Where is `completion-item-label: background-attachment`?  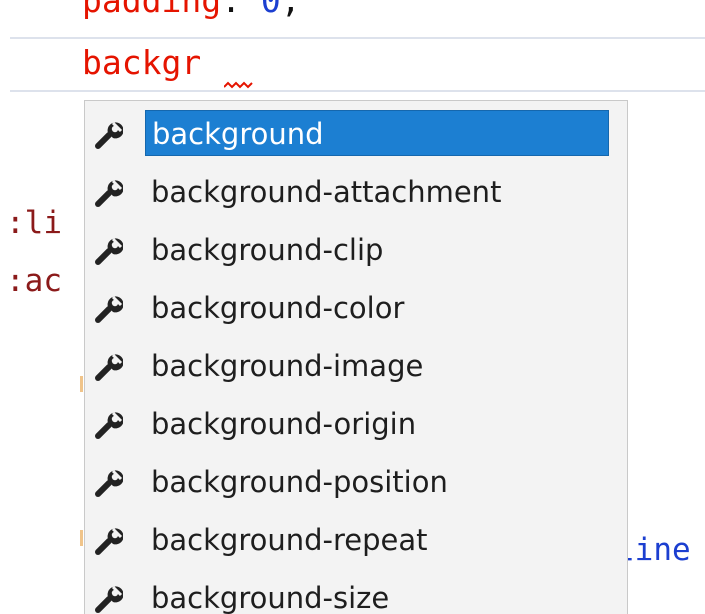
completion-item-label: background-attachment is located at coordinates (326, 192).